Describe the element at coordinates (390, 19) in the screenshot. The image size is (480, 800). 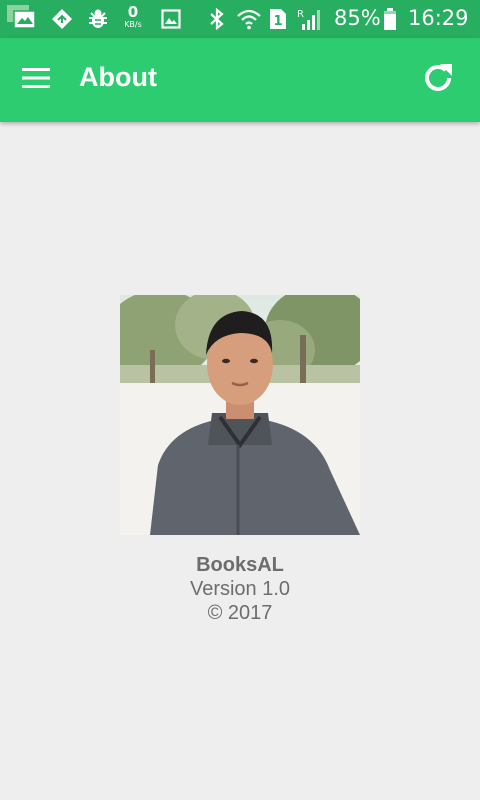
I see `battery-icon` at that location.